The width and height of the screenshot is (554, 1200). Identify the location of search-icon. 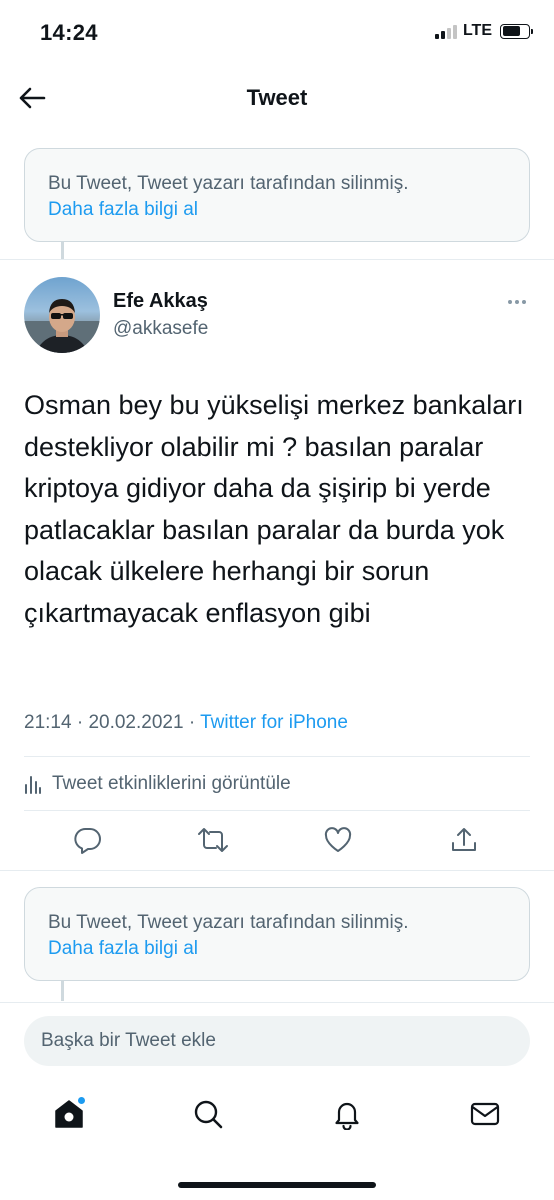
(208, 1114).